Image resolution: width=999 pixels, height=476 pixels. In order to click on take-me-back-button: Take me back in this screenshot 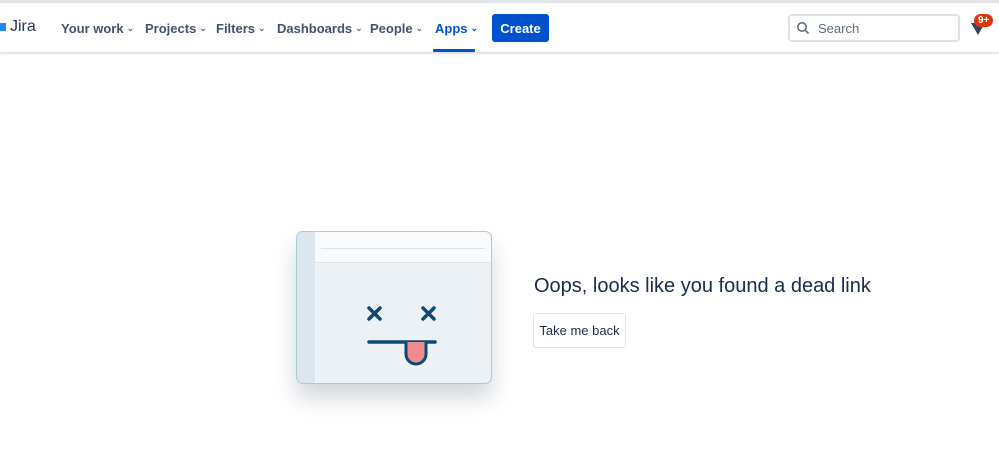, I will do `click(579, 330)`.